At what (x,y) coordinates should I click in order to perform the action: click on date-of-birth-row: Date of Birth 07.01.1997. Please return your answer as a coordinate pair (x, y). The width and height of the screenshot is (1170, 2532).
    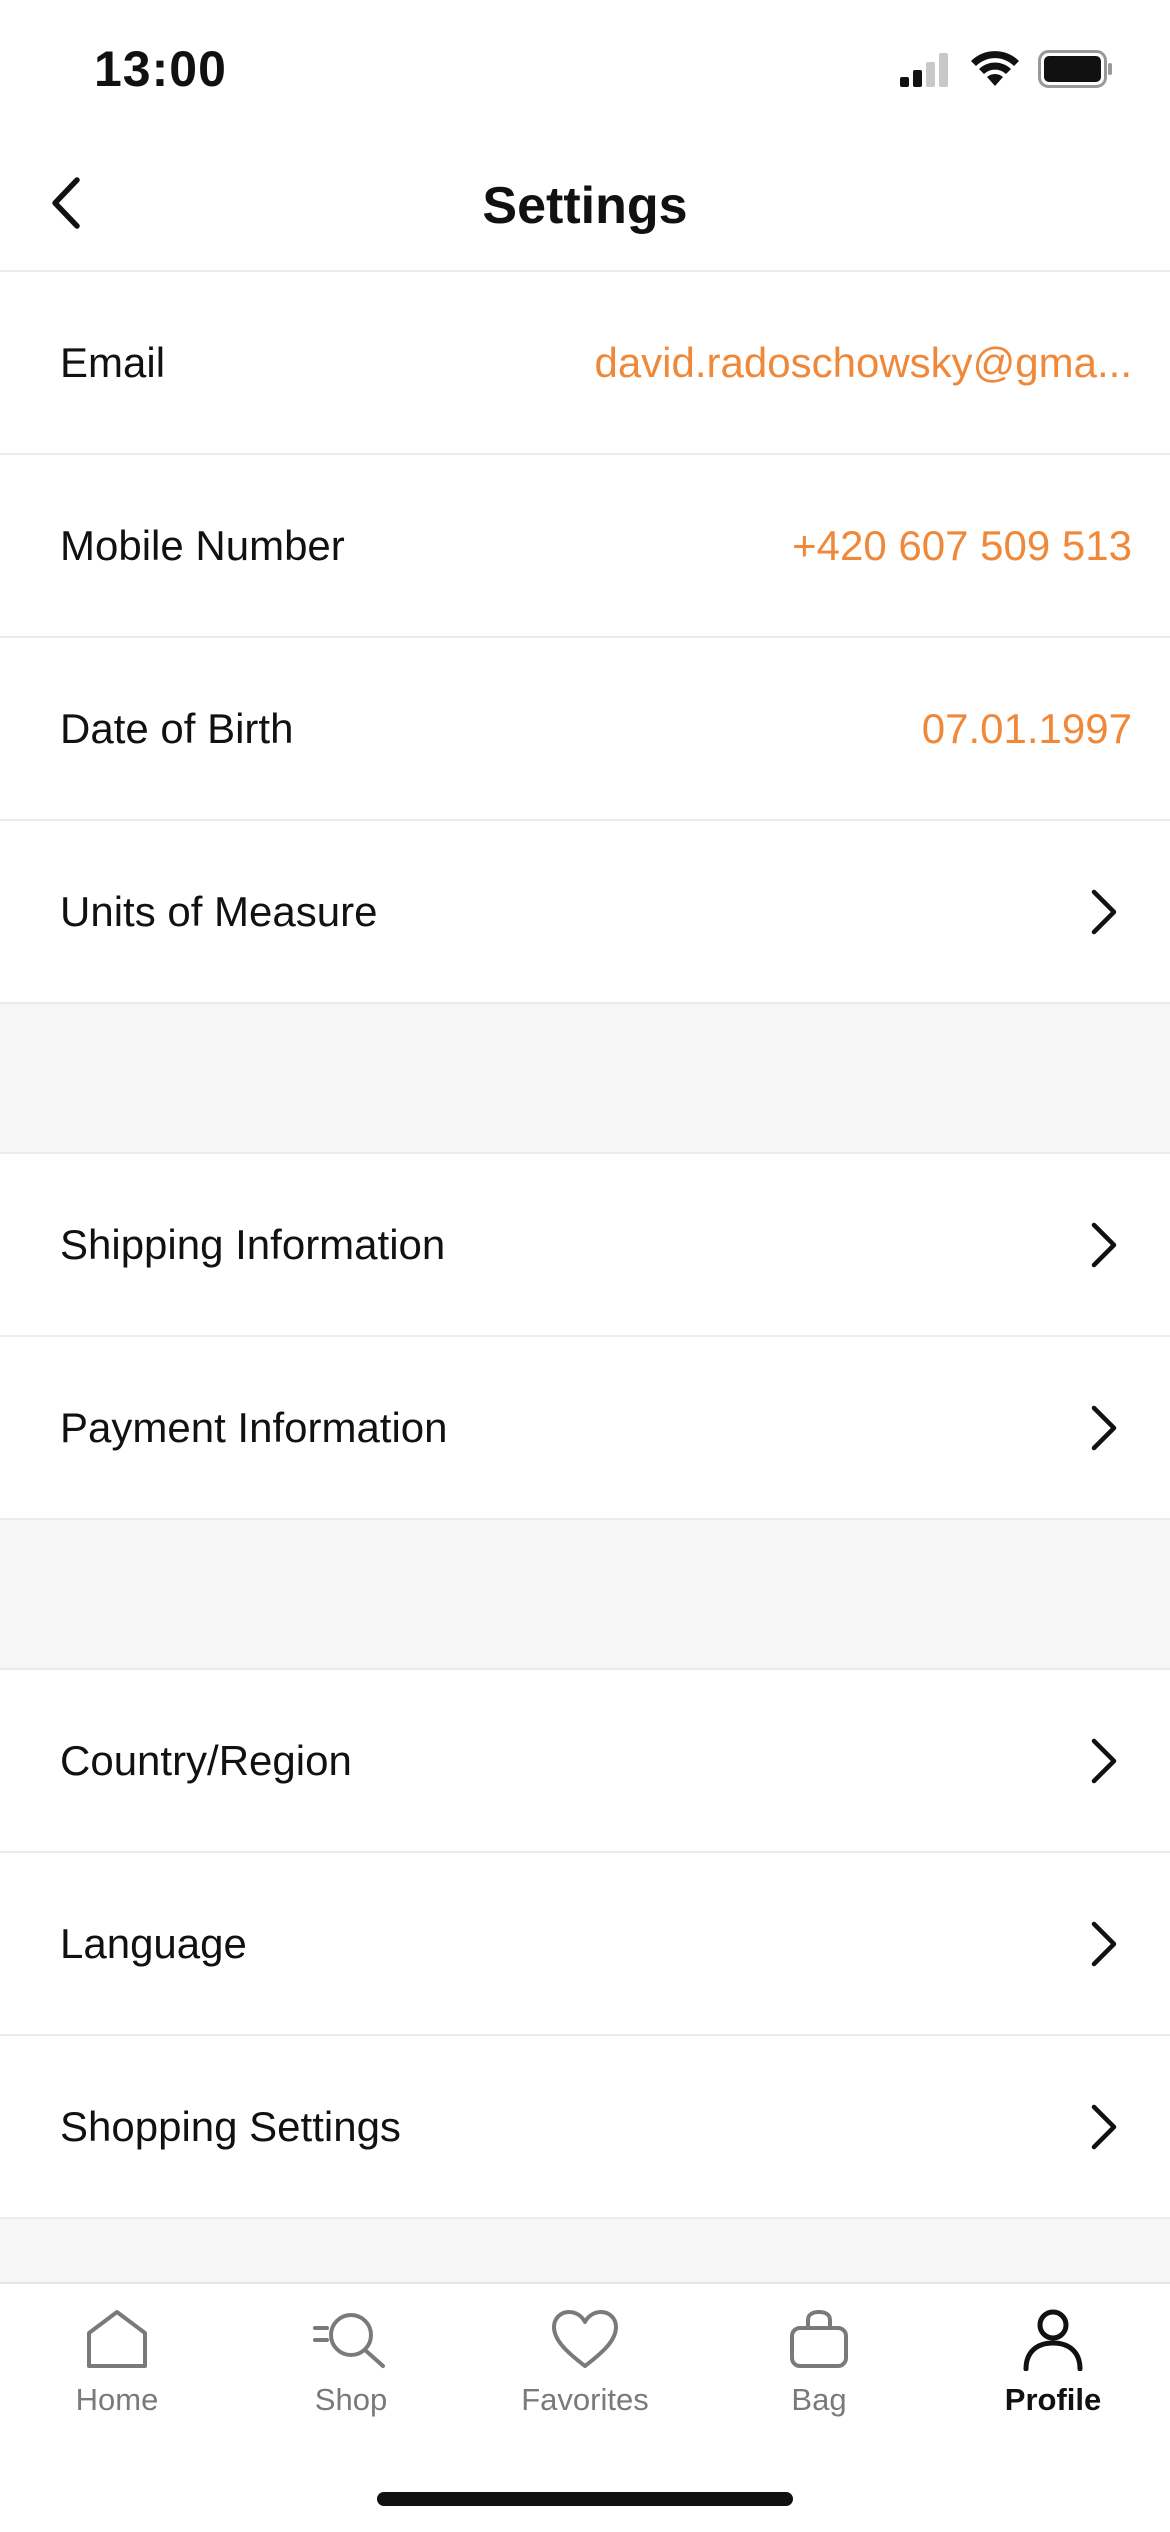
    Looking at the image, I should click on (585, 729).